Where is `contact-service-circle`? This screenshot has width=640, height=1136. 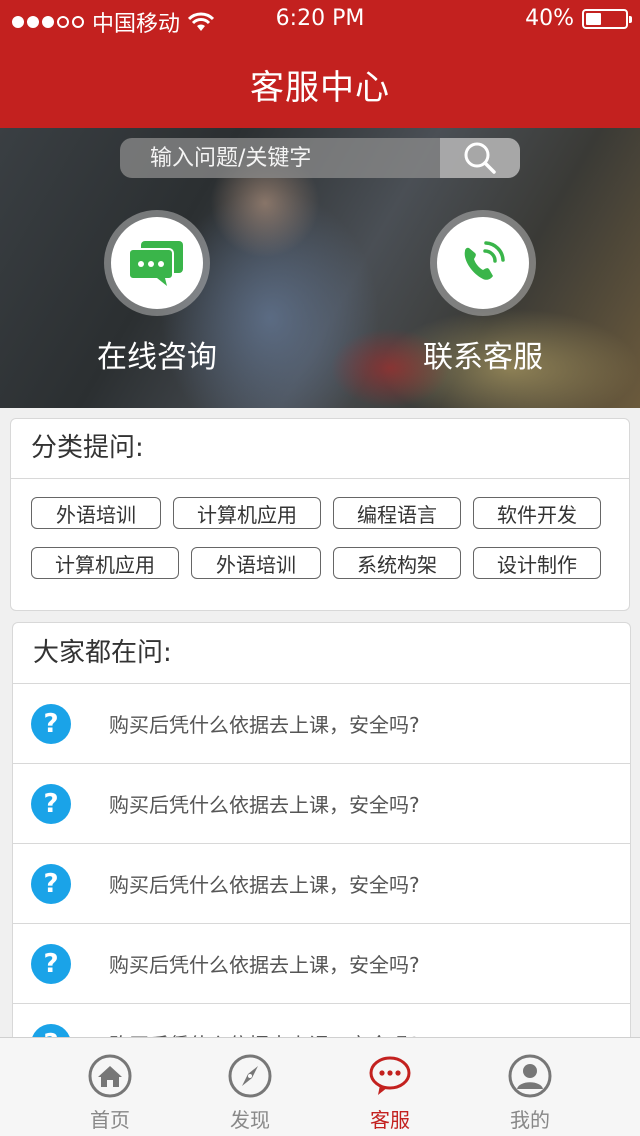 contact-service-circle is located at coordinates (483, 263).